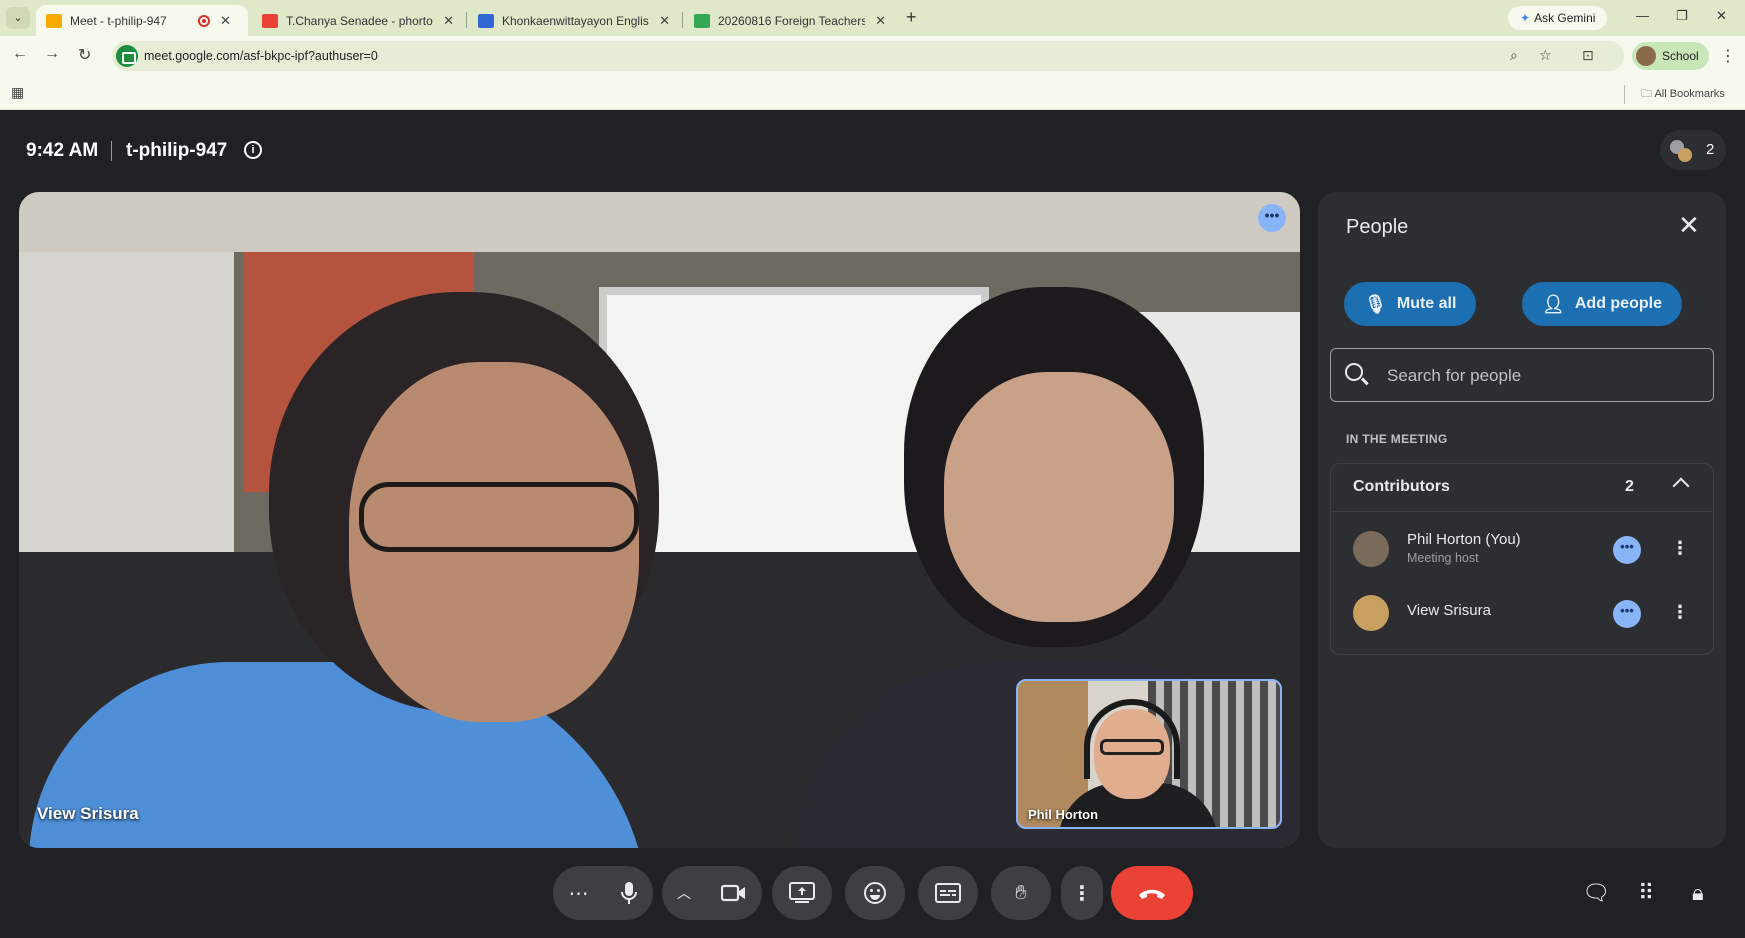  I want to click on apps-grid-icon: ▦, so click(17, 92).